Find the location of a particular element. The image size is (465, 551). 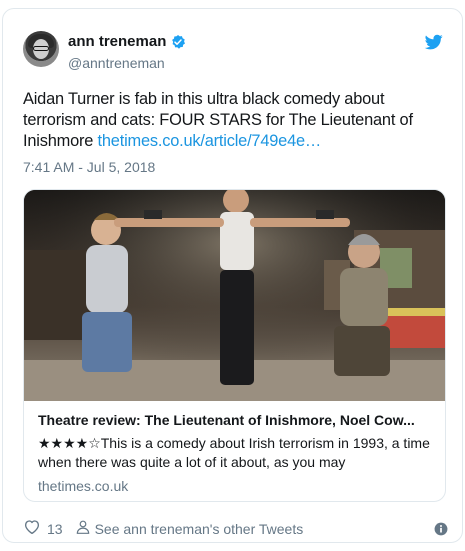

twitter-bird-icon is located at coordinates (434, 42).